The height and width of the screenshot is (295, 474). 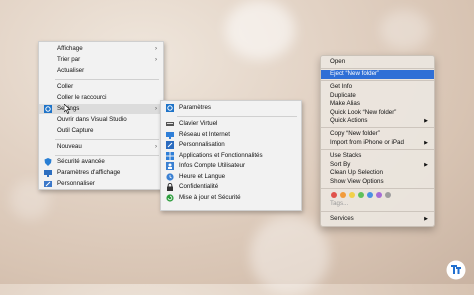 I want to click on menu-item-import-iphone: Import from iPhone or iPad ▶, so click(x=377, y=143).